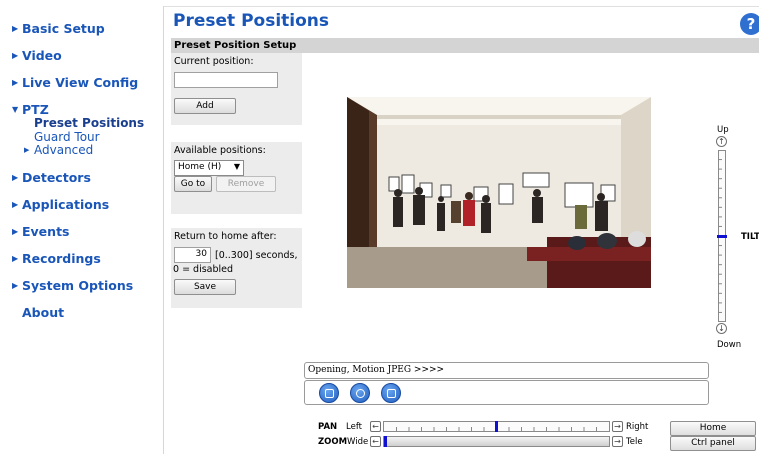 This screenshot has height=454, width=759. What do you see at coordinates (30, 109) in the screenshot?
I see `nav-ptz: ▼ PTZ` at bounding box center [30, 109].